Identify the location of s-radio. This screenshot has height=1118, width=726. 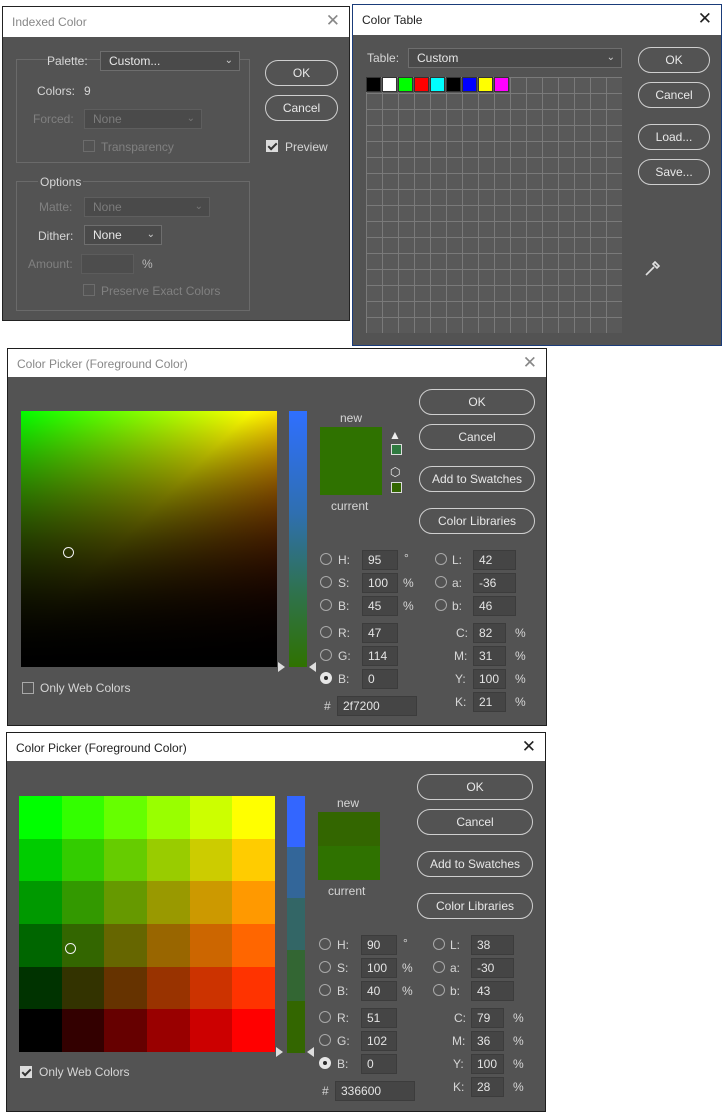
(326, 582).